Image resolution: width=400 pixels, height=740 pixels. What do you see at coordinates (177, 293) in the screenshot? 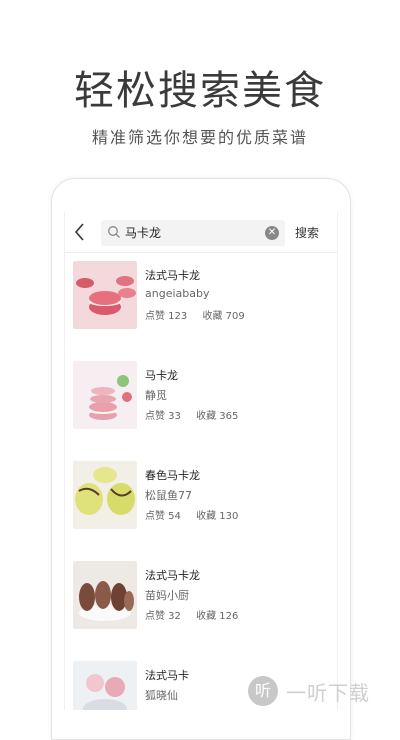
I see `recipe-author: angeiababy` at bounding box center [177, 293].